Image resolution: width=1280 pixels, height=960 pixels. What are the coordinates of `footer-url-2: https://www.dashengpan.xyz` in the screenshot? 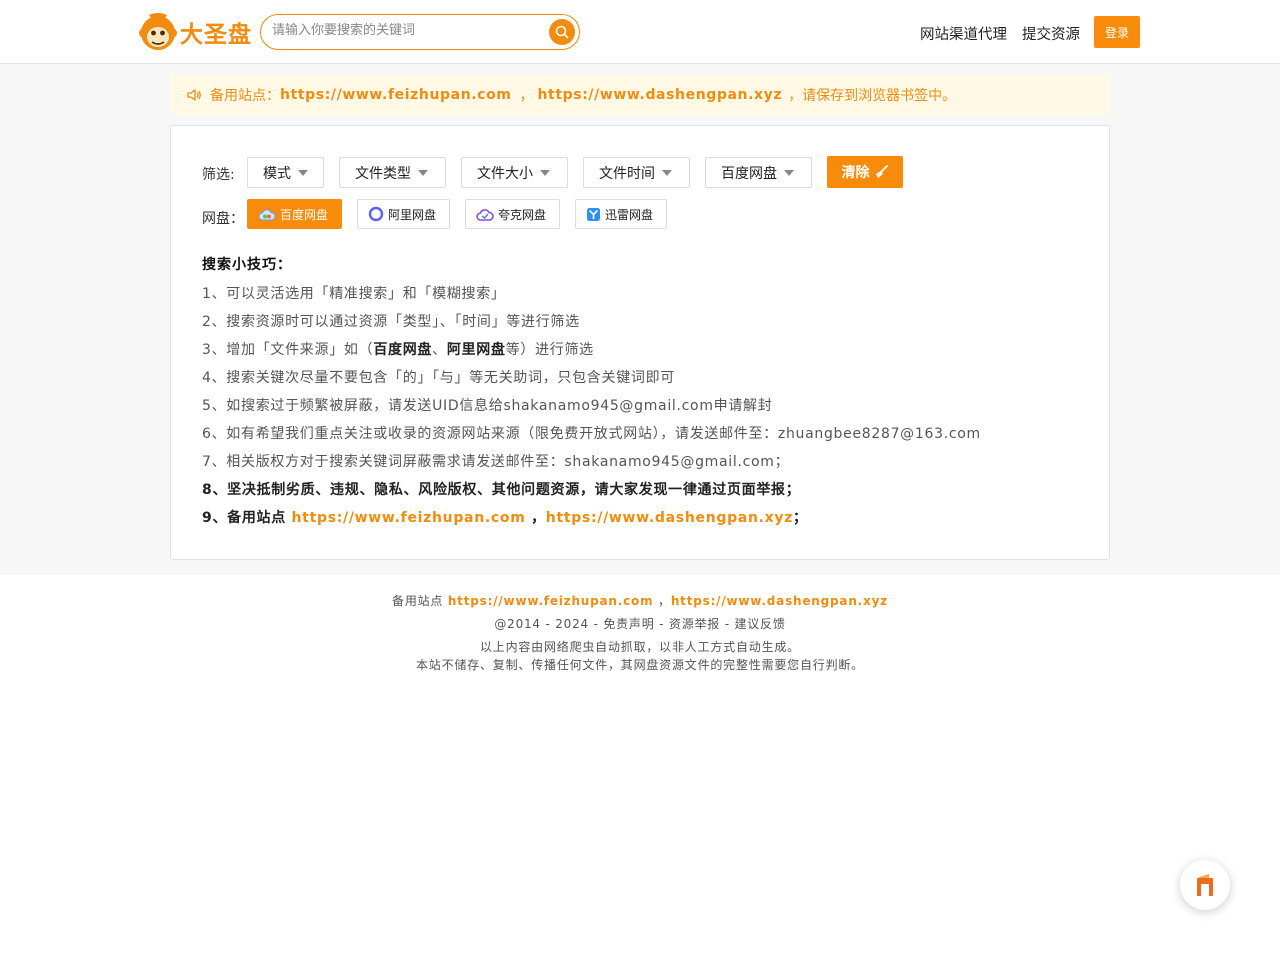 It's located at (779, 601).